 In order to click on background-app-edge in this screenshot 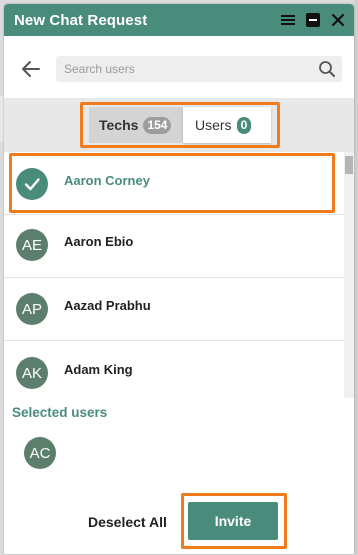, I will do `click(356, 277)`.